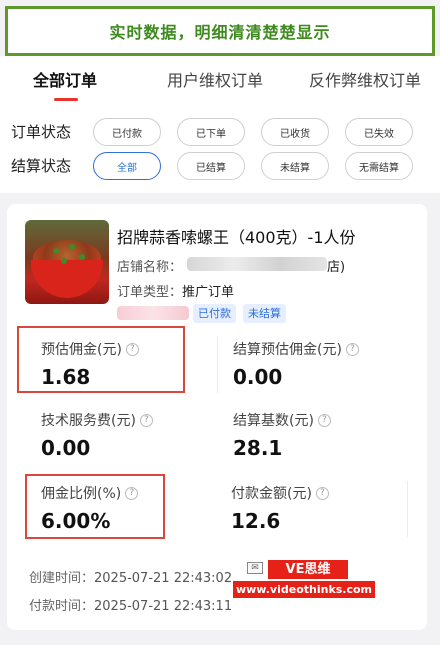  I want to click on settle-status-no-settle-chip: 无需结算, so click(379, 166).